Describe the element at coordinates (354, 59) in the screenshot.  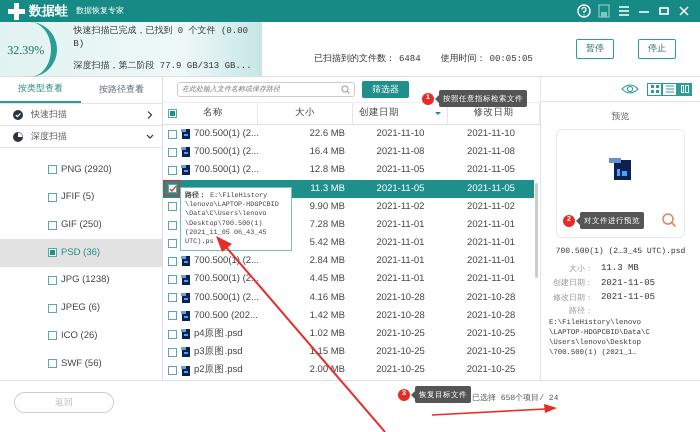
I see `files-label: 已扫描到的文件数：` at that location.